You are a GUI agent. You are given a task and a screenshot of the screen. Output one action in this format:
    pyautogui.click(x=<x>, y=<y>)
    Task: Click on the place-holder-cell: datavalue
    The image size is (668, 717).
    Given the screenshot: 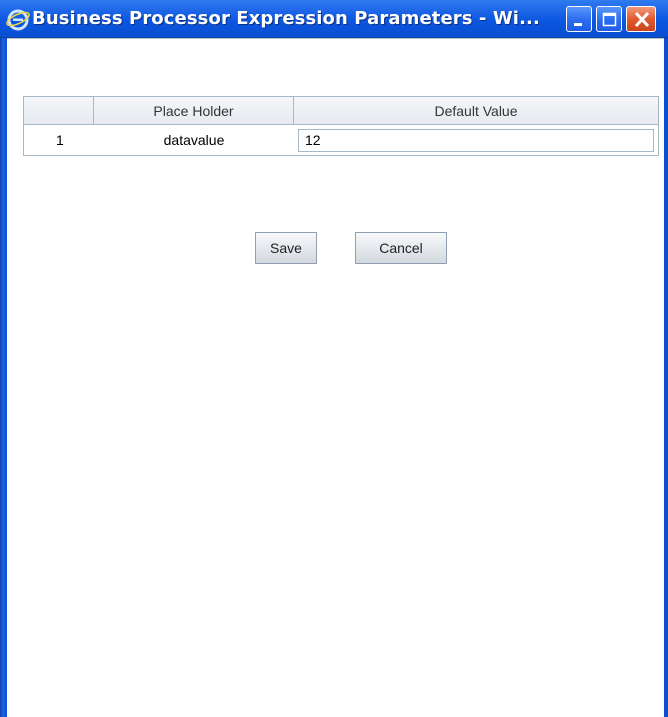 What is the action you would take?
    pyautogui.click(x=194, y=140)
    